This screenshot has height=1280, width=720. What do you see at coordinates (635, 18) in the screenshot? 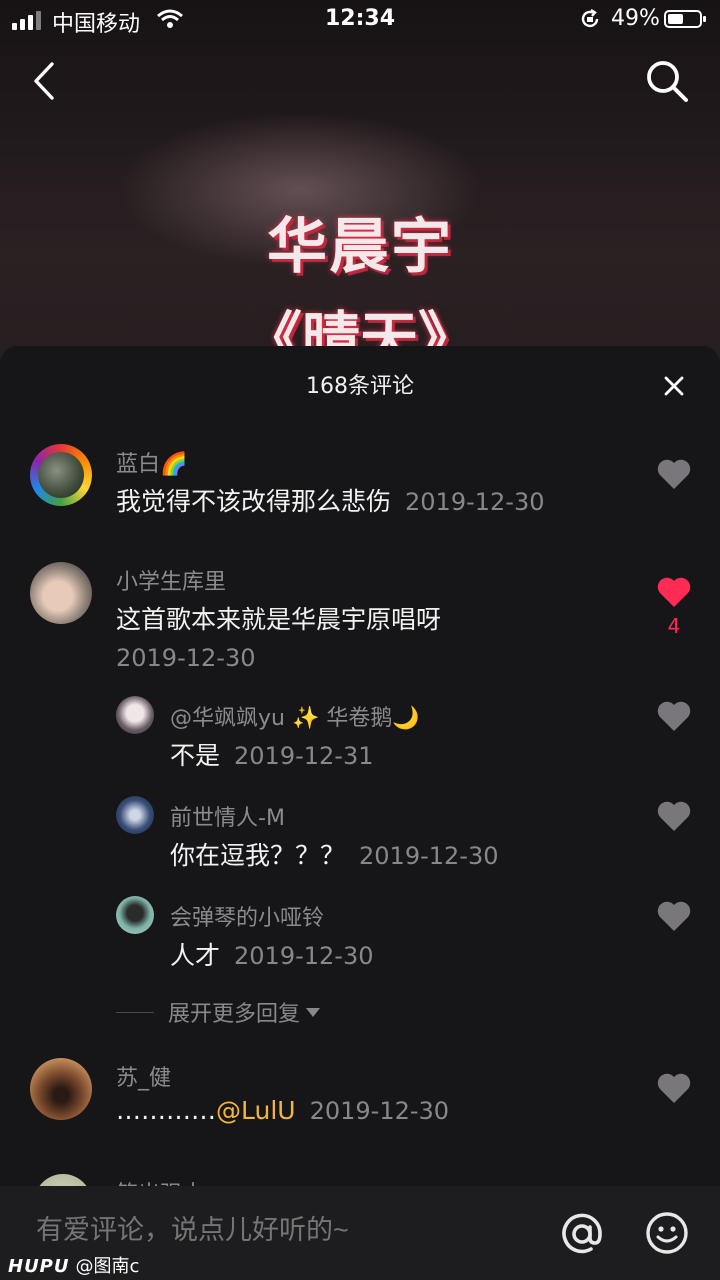
I see `battery-percent: 49%` at bounding box center [635, 18].